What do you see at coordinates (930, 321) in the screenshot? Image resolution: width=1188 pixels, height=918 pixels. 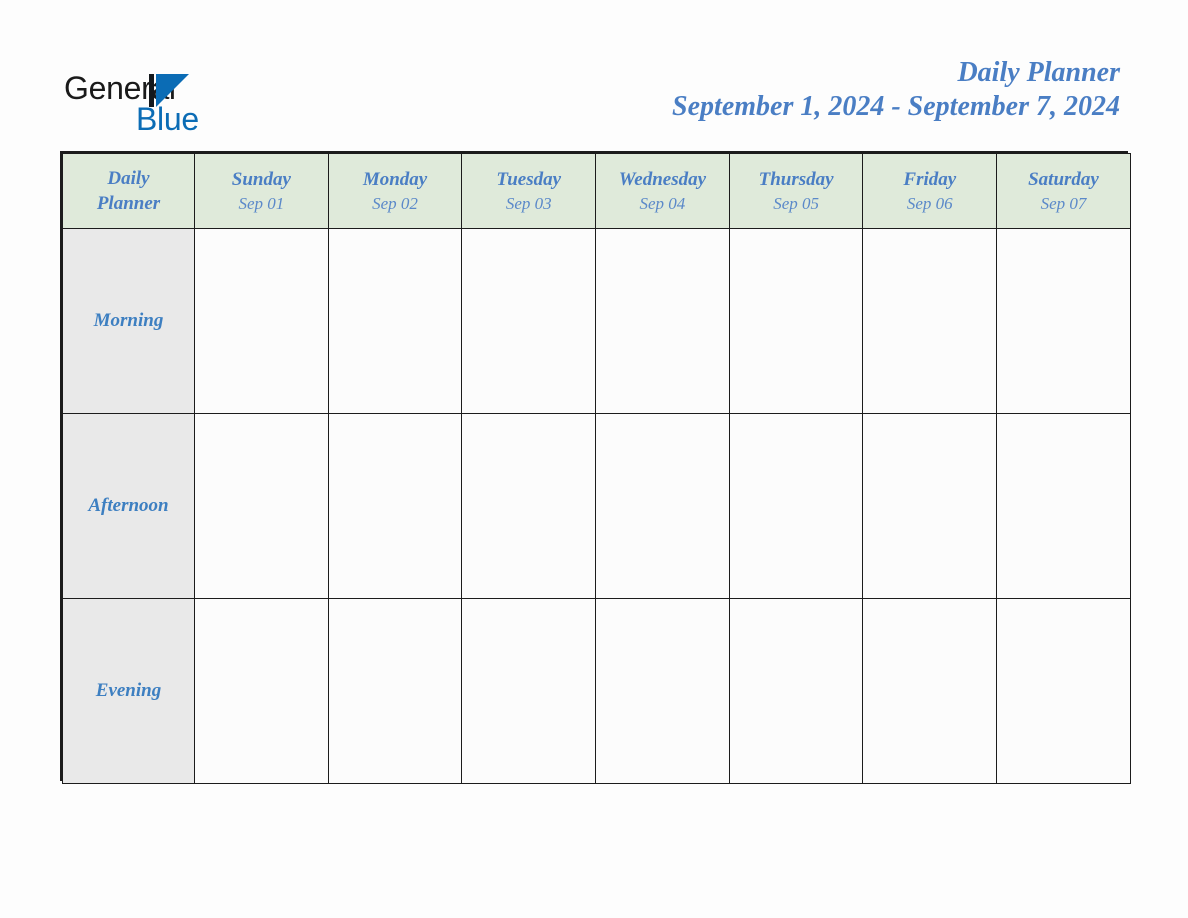 I see `cell-morning-friday` at bounding box center [930, 321].